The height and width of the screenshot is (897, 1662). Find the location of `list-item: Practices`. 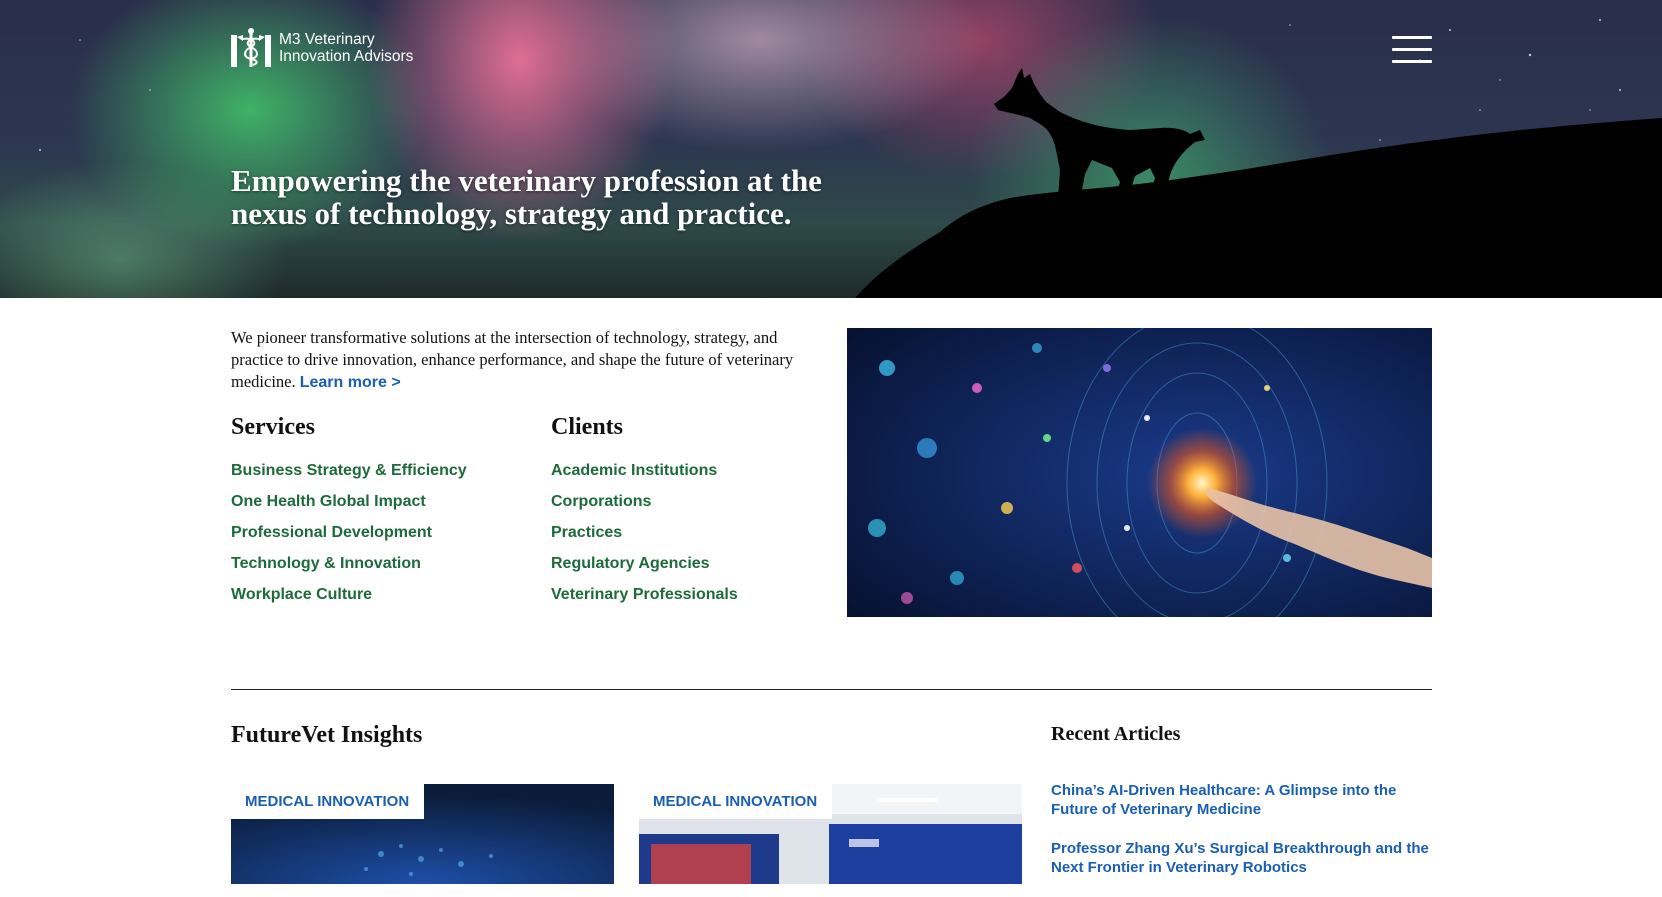

list-item: Practices is located at coordinates (644, 539).